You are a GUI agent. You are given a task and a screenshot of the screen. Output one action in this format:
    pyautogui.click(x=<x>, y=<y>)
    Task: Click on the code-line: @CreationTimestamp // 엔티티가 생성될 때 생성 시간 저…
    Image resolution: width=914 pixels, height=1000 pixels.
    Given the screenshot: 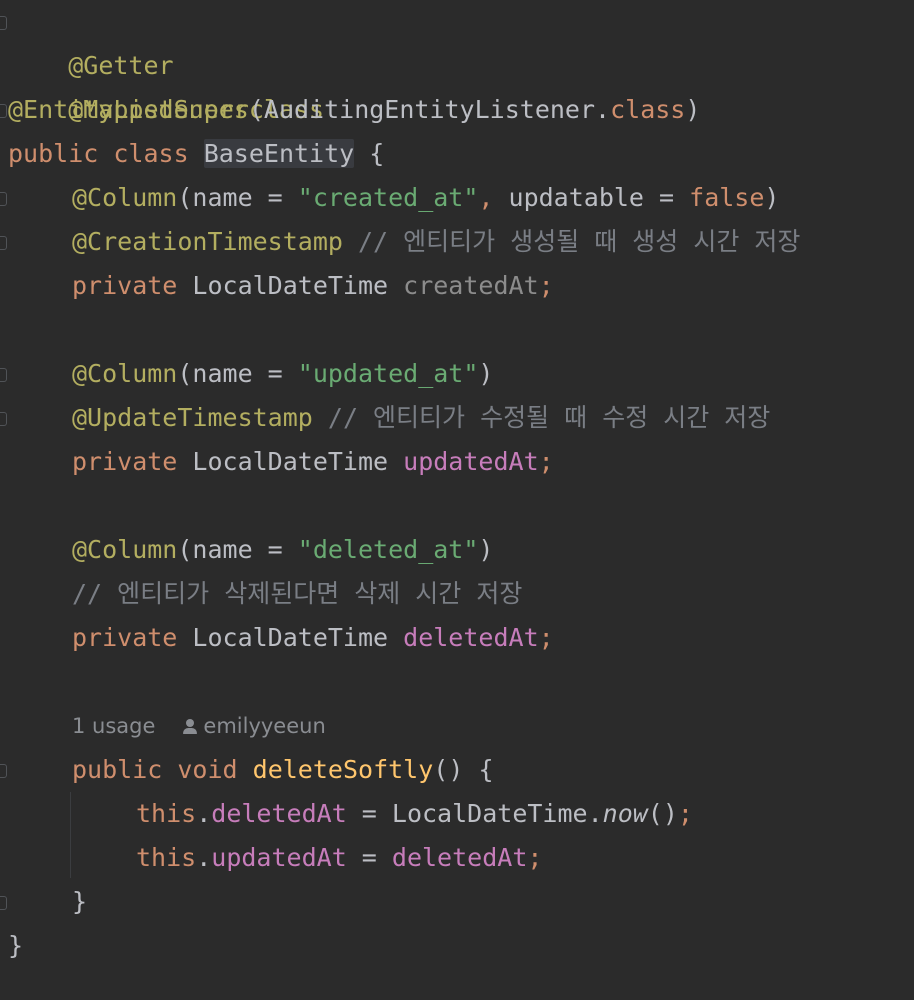 What is the action you would take?
    pyautogui.click(x=436, y=242)
    